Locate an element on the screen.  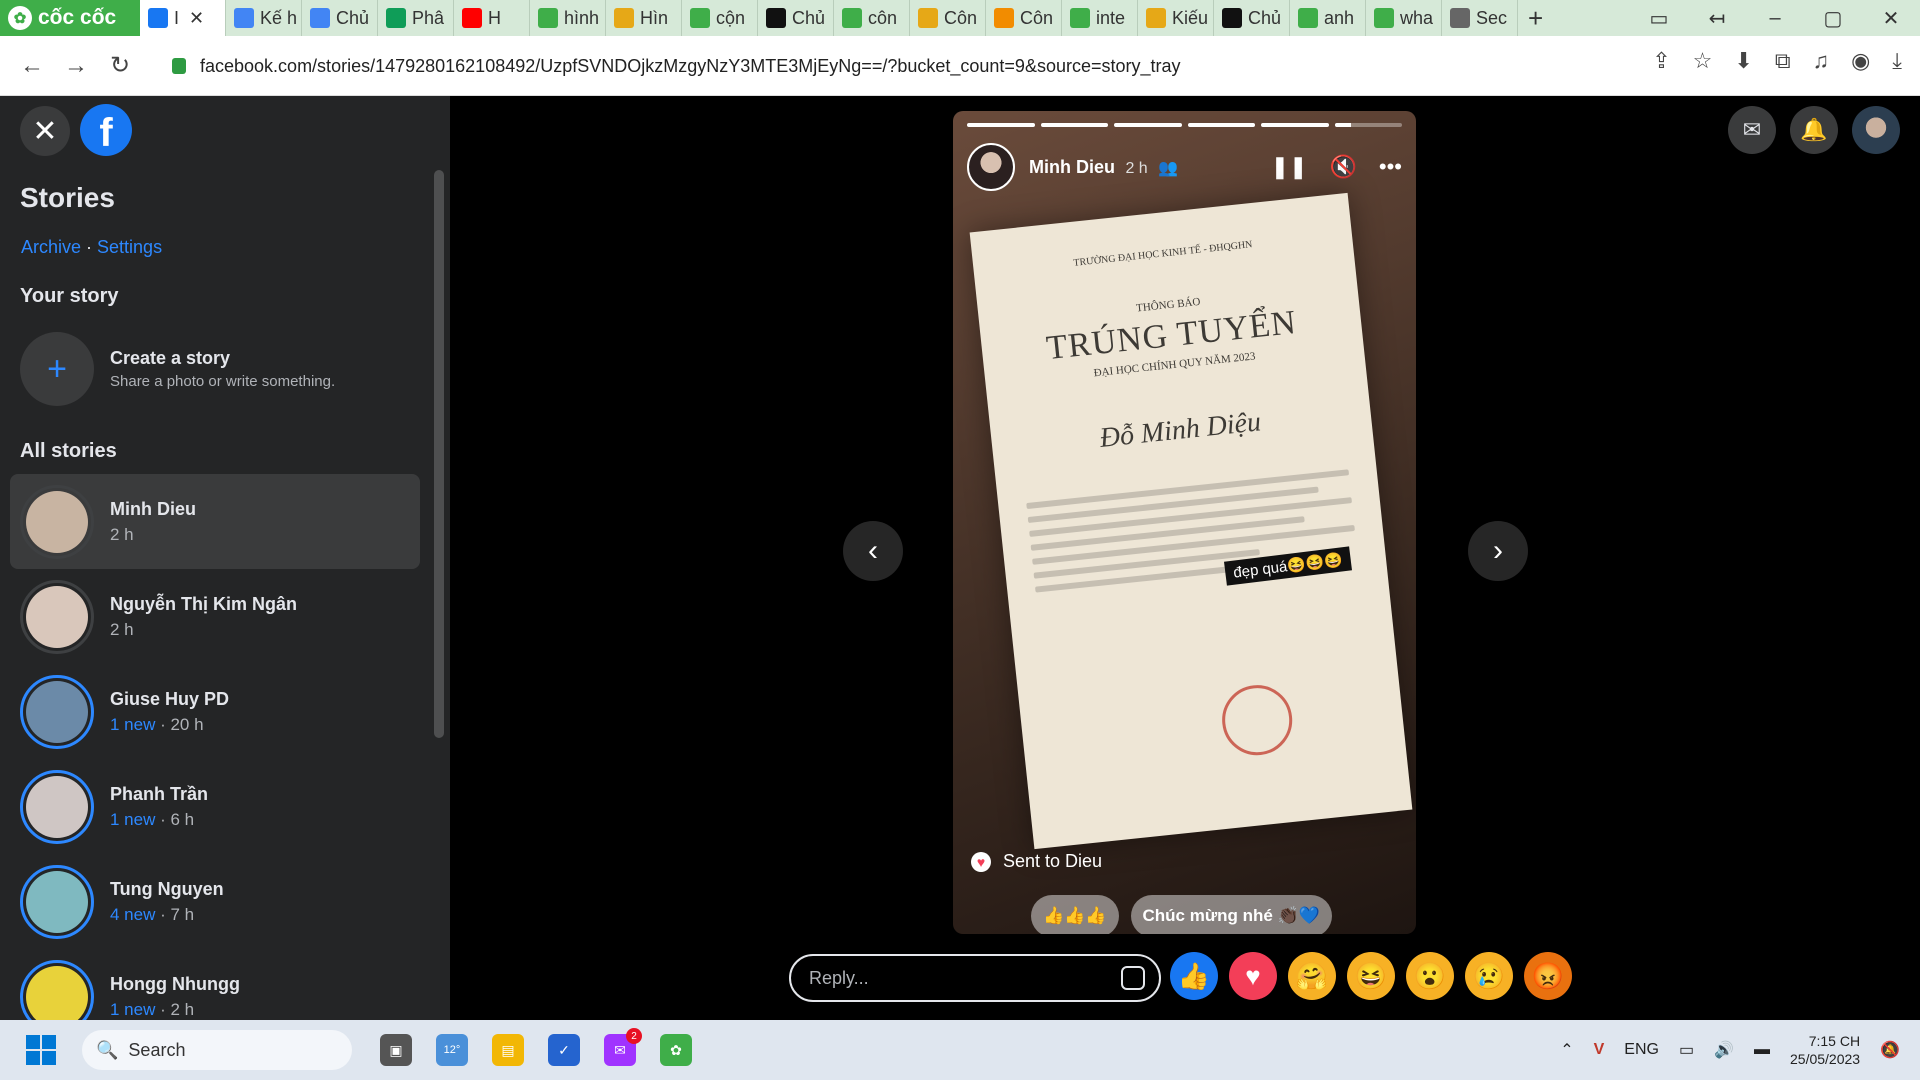
file-explorer-icon: ▤ is located at coordinates (508, 1050).